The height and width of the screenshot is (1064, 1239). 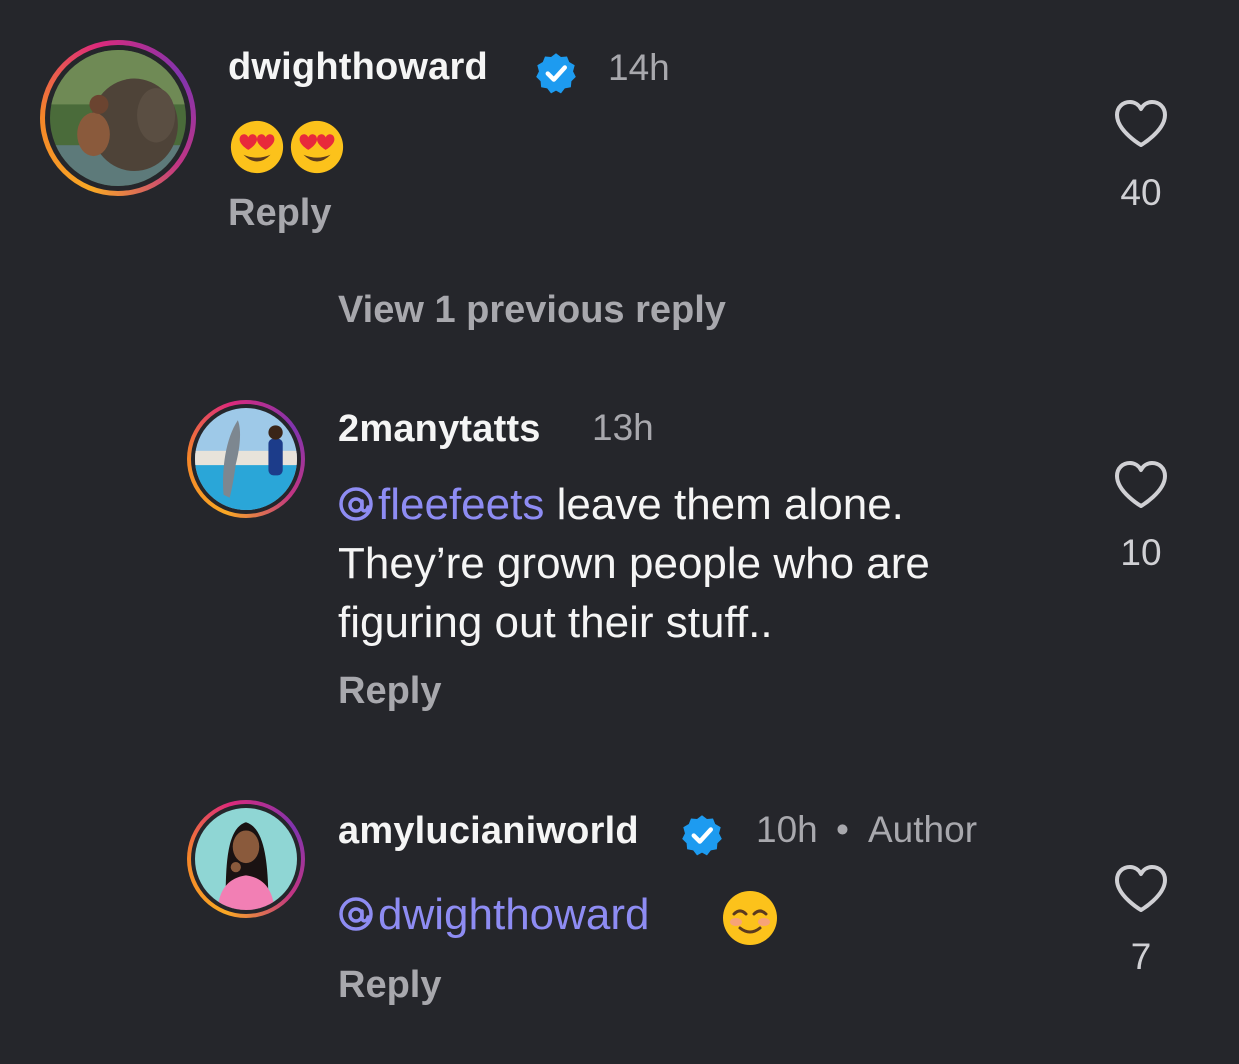 What do you see at coordinates (358, 67) in the screenshot?
I see `username: dwighthoward` at bounding box center [358, 67].